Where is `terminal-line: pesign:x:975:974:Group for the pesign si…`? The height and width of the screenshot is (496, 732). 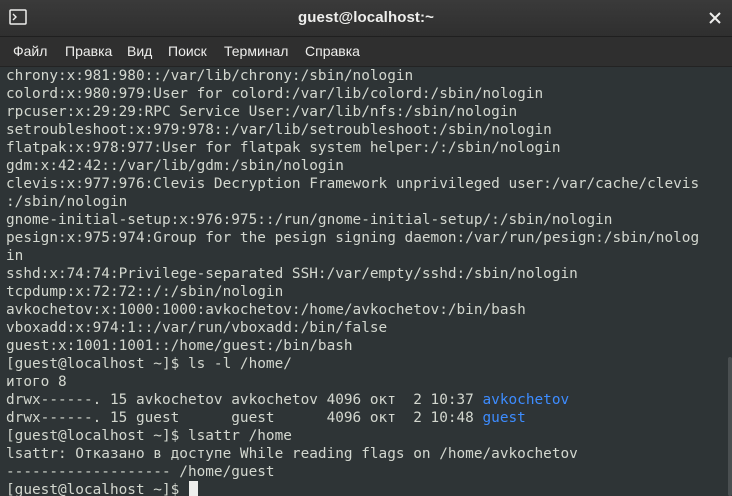 terminal-line: pesign:x:975:974:Group for the pesign si… is located at coordinates (353, 238).